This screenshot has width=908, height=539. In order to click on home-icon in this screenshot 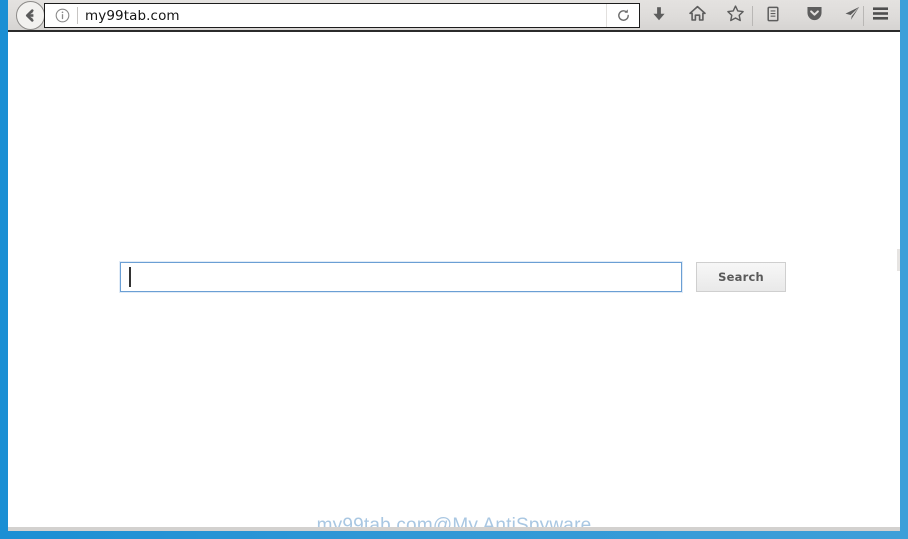, I will do `click(697, 16)`.